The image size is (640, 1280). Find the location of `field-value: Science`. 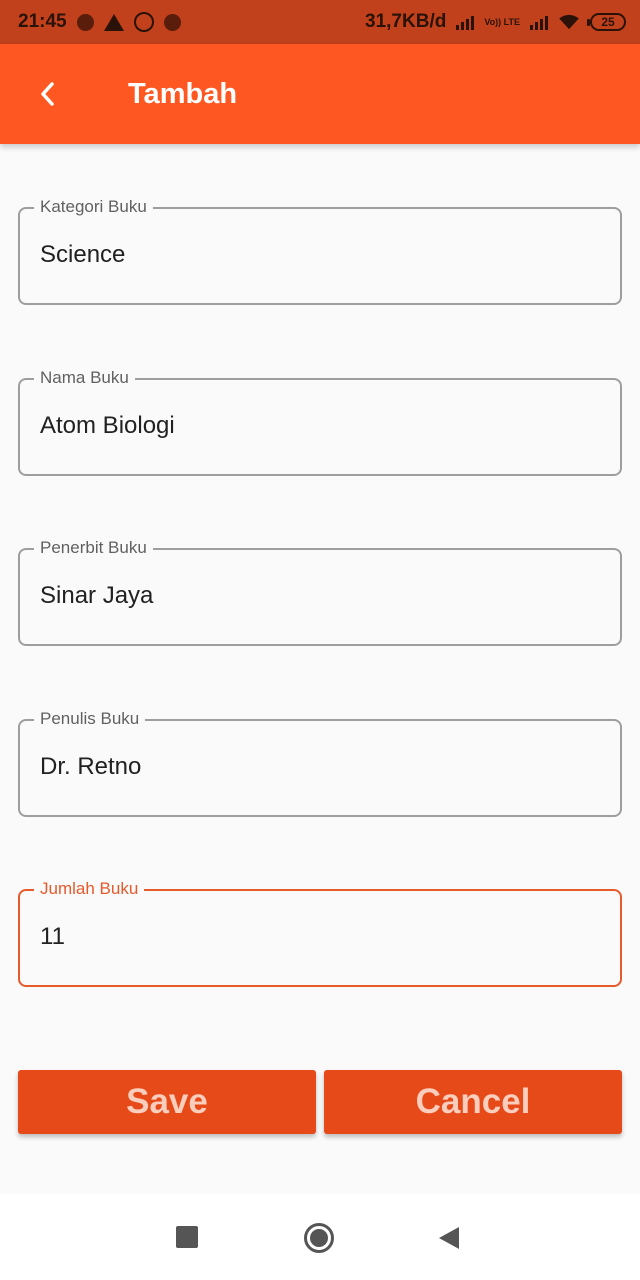

field-value: Science is located at coordinates (83, 254).